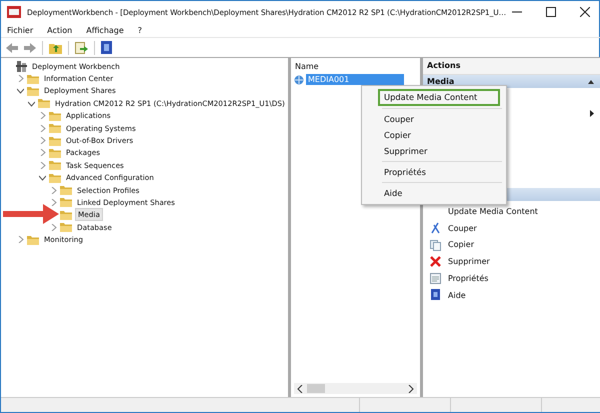  I want to click on properties-icon, so click(435, 278).